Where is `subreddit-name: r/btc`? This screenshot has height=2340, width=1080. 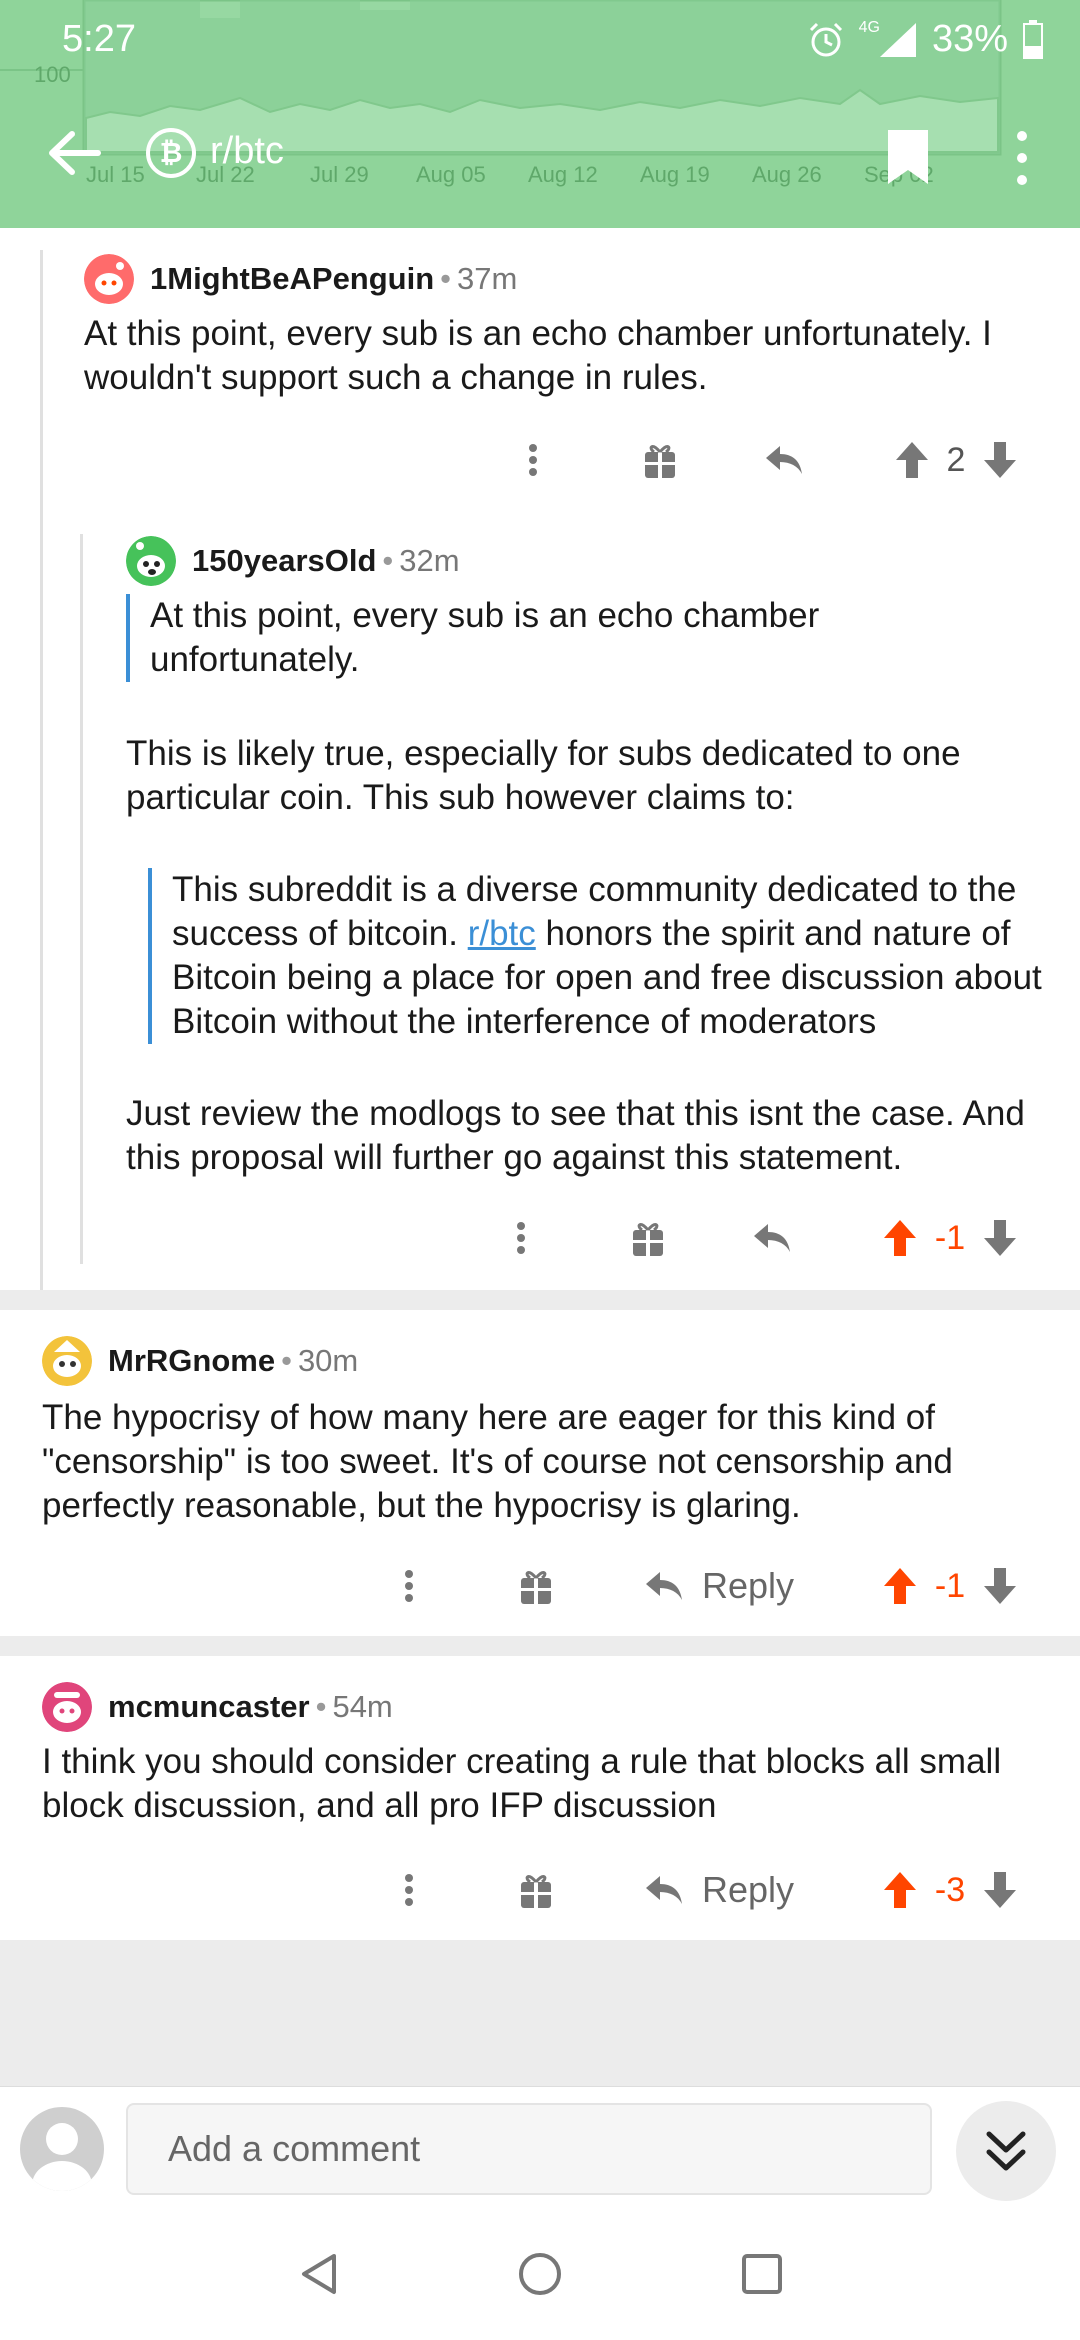
subreddit-name: r/btc is located at coordinates (247, 151).